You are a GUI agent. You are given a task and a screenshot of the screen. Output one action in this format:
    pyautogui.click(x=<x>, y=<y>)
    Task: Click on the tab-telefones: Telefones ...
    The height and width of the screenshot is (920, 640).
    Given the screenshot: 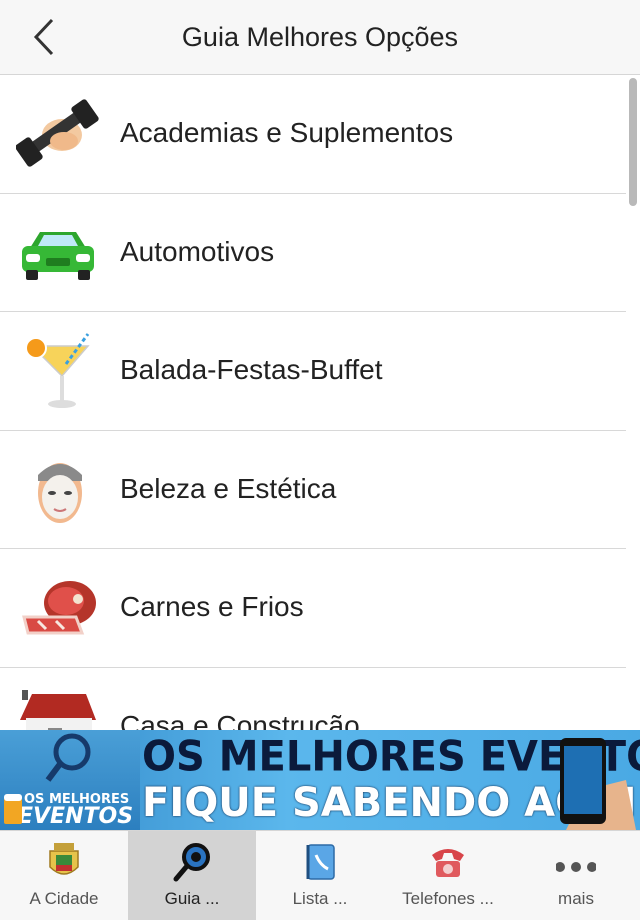 What is the action you would take?
    pyautogui.click(x=448, y=875)
    